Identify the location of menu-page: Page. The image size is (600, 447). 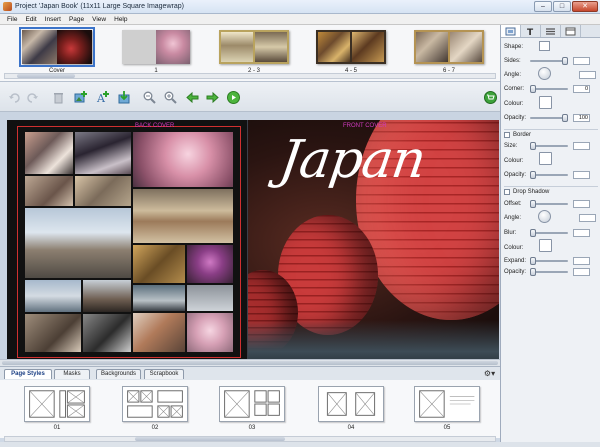
(76, 19).